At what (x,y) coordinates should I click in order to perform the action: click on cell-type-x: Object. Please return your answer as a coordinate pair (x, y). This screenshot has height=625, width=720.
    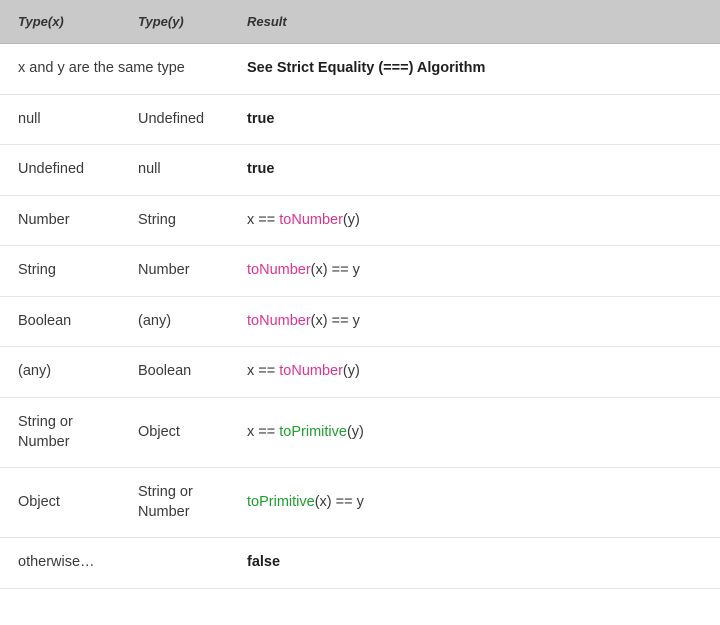
    Looking at the image, I should click on (60, 503).